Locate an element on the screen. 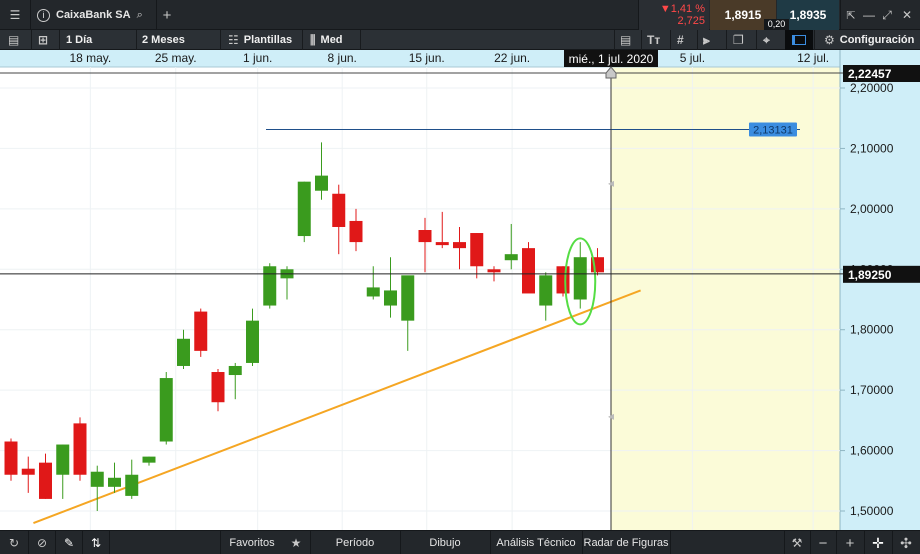  config-button: ⚙ Configuración is located at coordinates (869, 40).